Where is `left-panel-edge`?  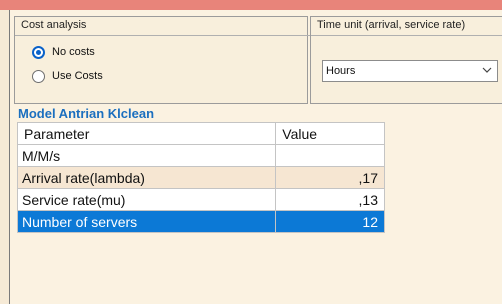 left-panel-edge is located at coordinates (5, 157).